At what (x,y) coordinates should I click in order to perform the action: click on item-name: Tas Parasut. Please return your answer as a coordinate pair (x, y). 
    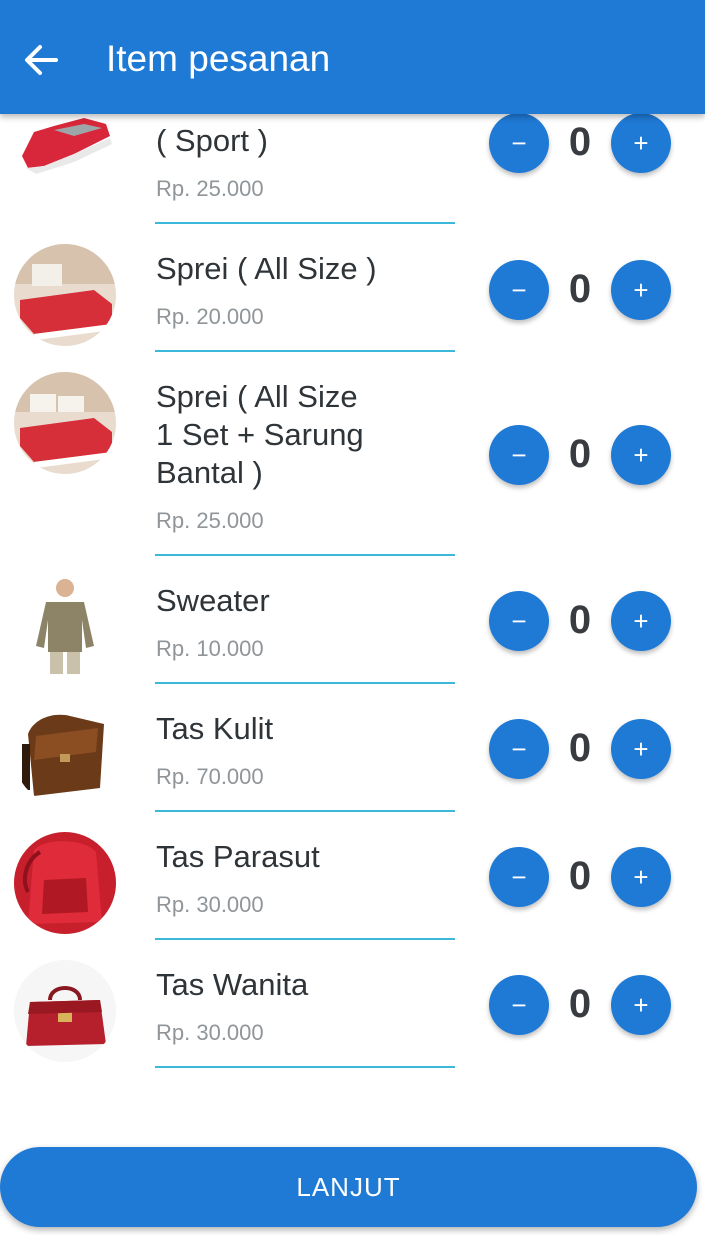
    Looking at the image, I should click on (238, 856).